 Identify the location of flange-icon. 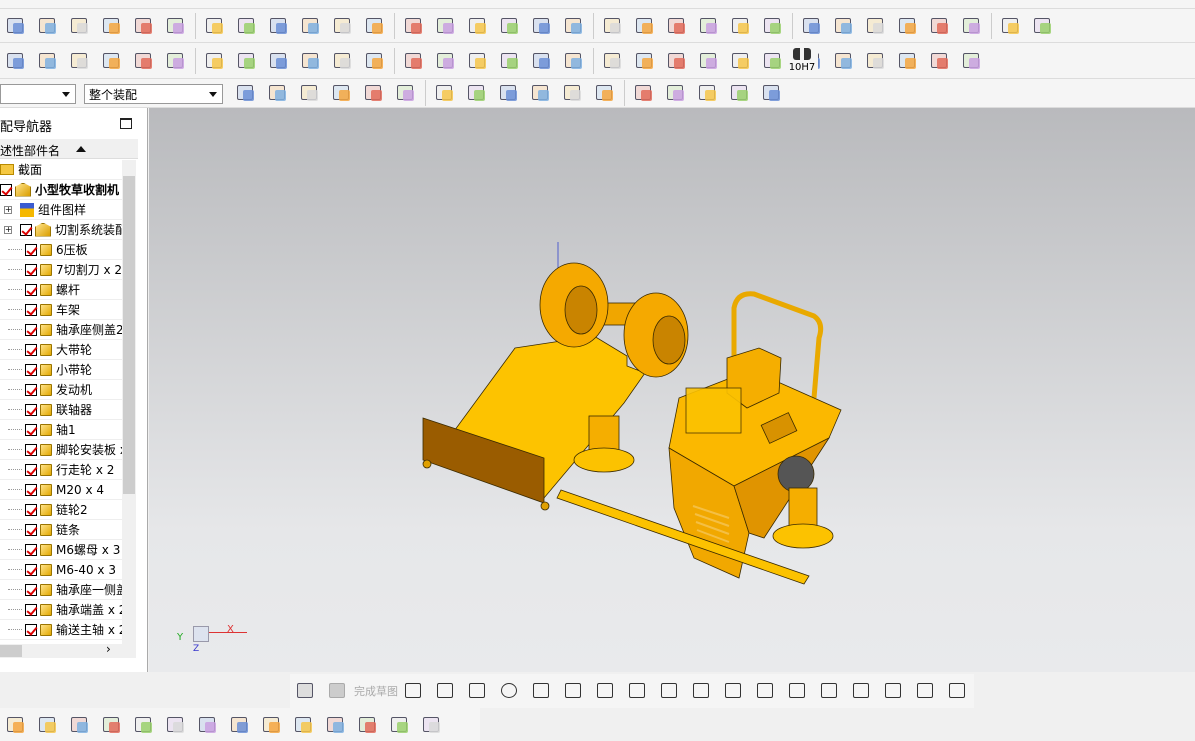
(279, 61).